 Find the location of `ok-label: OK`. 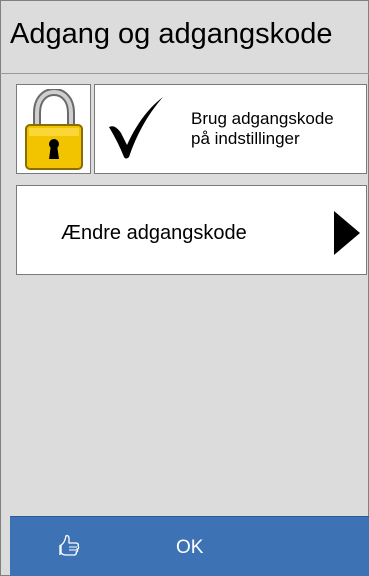

ok-label: OK is located at coordinates (190, 547).